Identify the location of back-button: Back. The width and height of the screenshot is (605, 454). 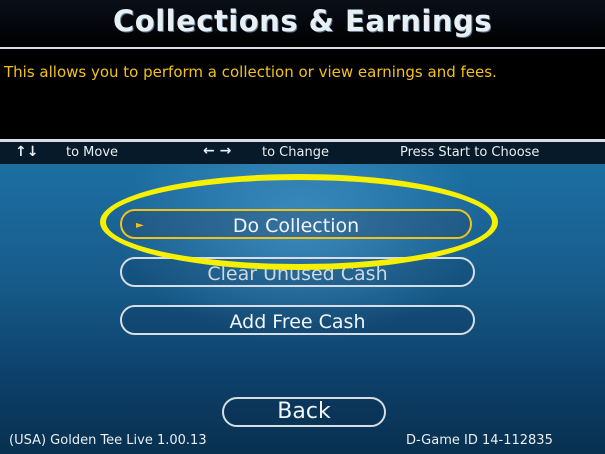
(304, 412).